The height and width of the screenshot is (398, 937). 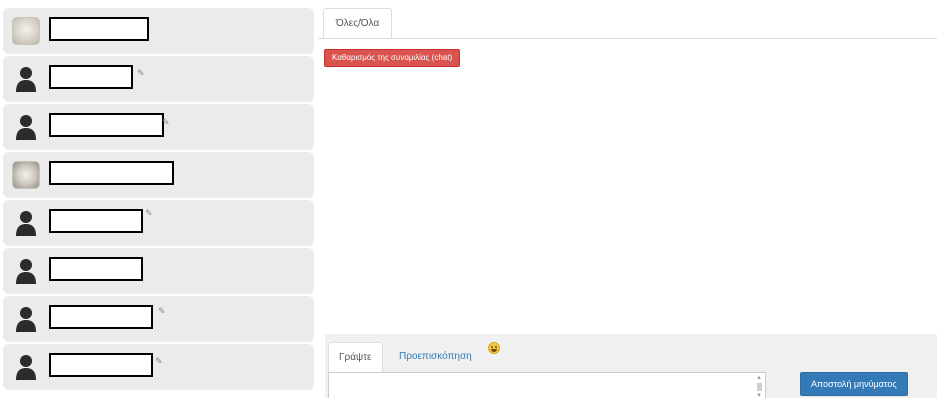 I want to click on scroll-thumb, so click(x=759, y=387).